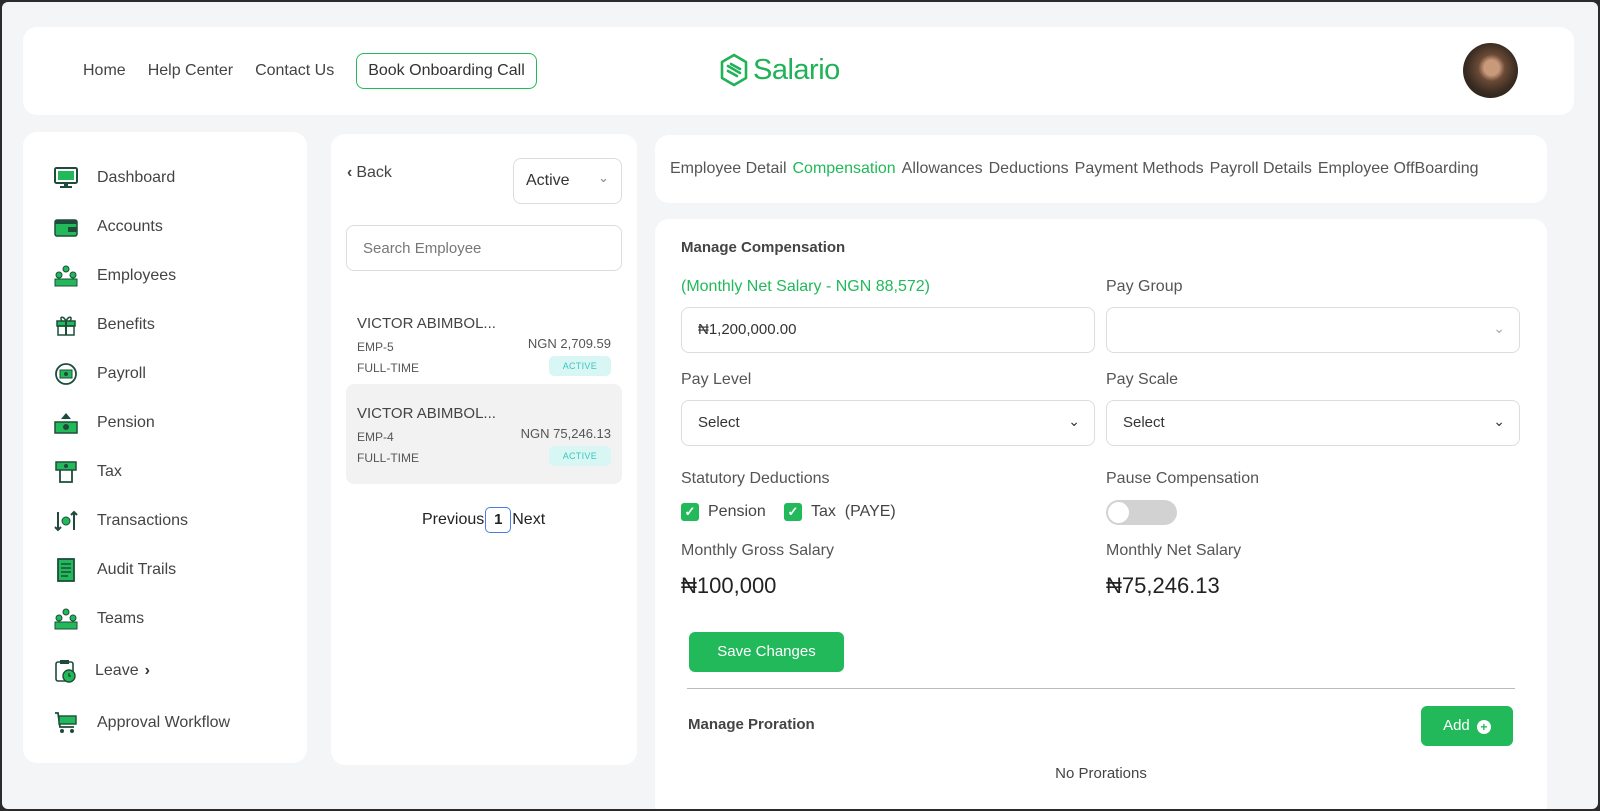 The image size is (1600, 811). What do you see at coordinates (374, 172) in the screenshot?
I see `back-label: Back` at bounding box center [374, 172].